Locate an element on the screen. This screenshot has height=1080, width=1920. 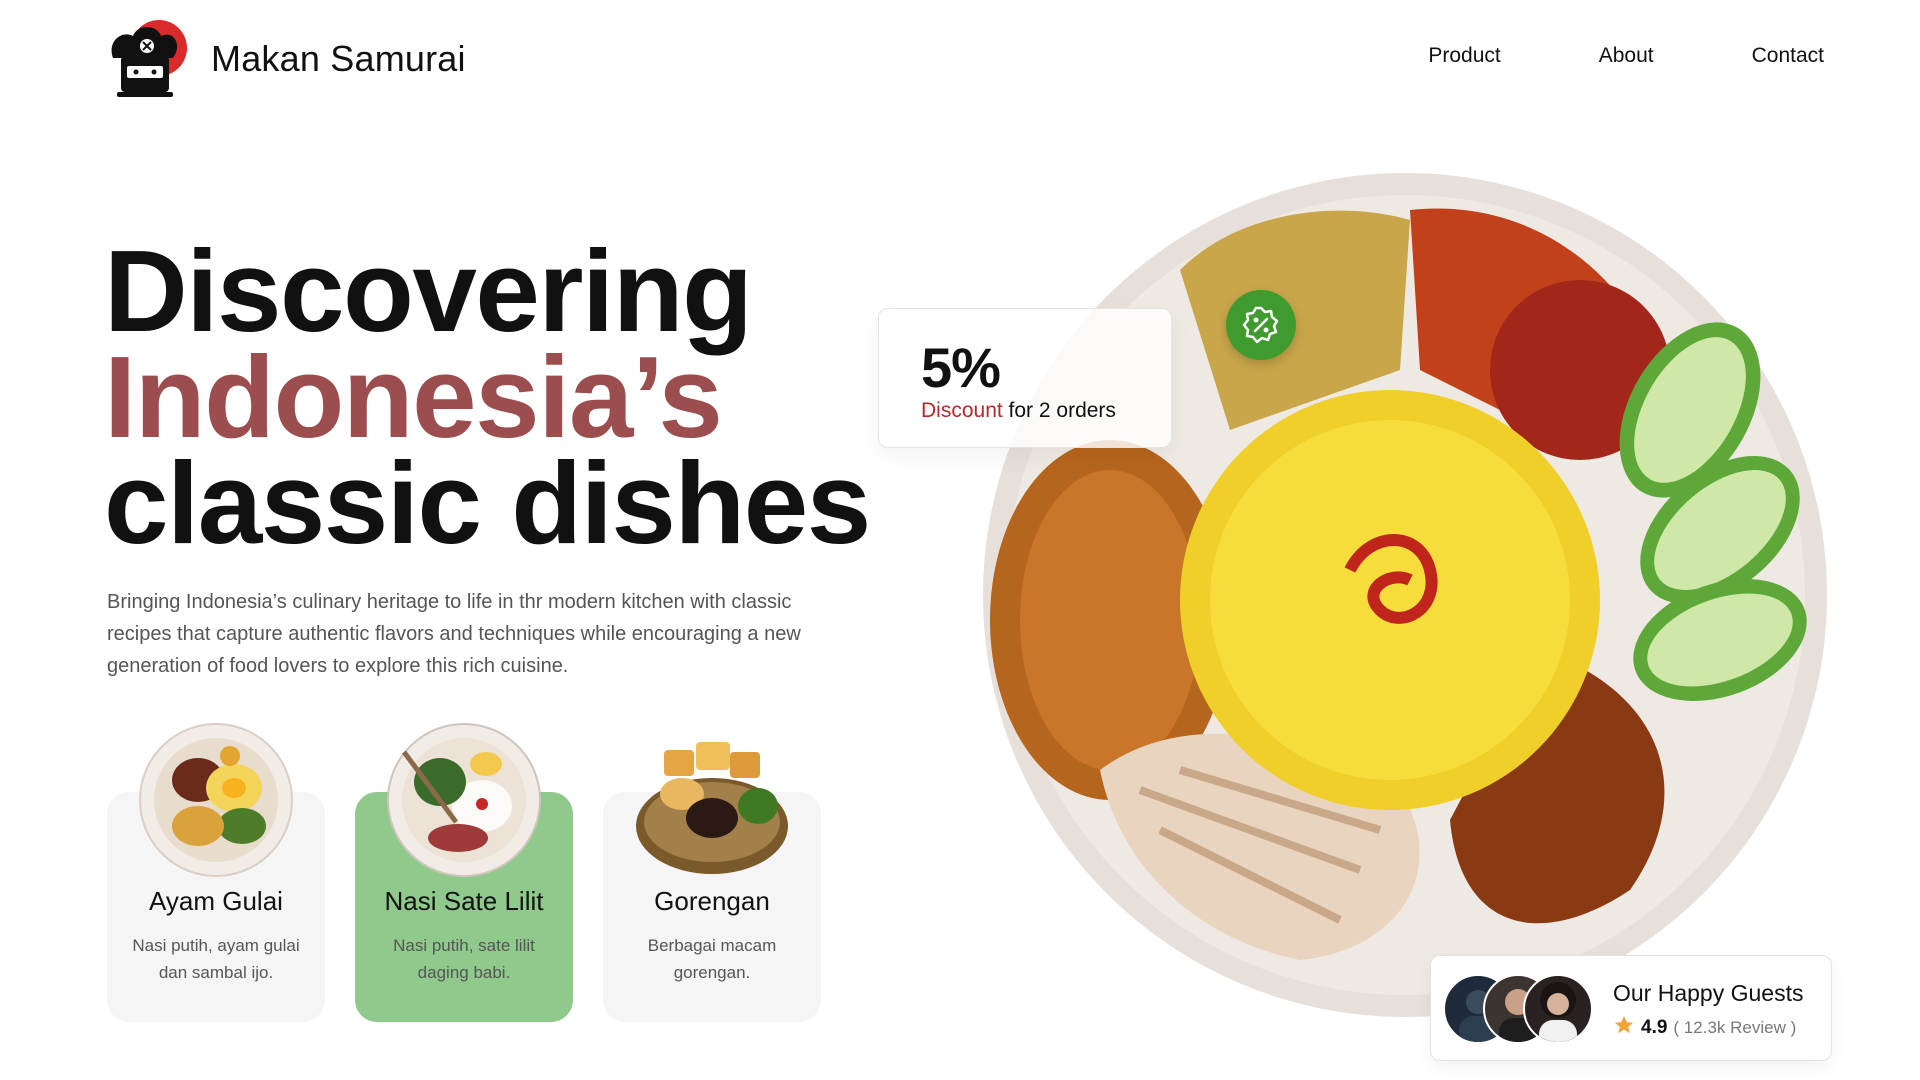
samurai-chef-logo-icon is located at coordinates (148, 59).